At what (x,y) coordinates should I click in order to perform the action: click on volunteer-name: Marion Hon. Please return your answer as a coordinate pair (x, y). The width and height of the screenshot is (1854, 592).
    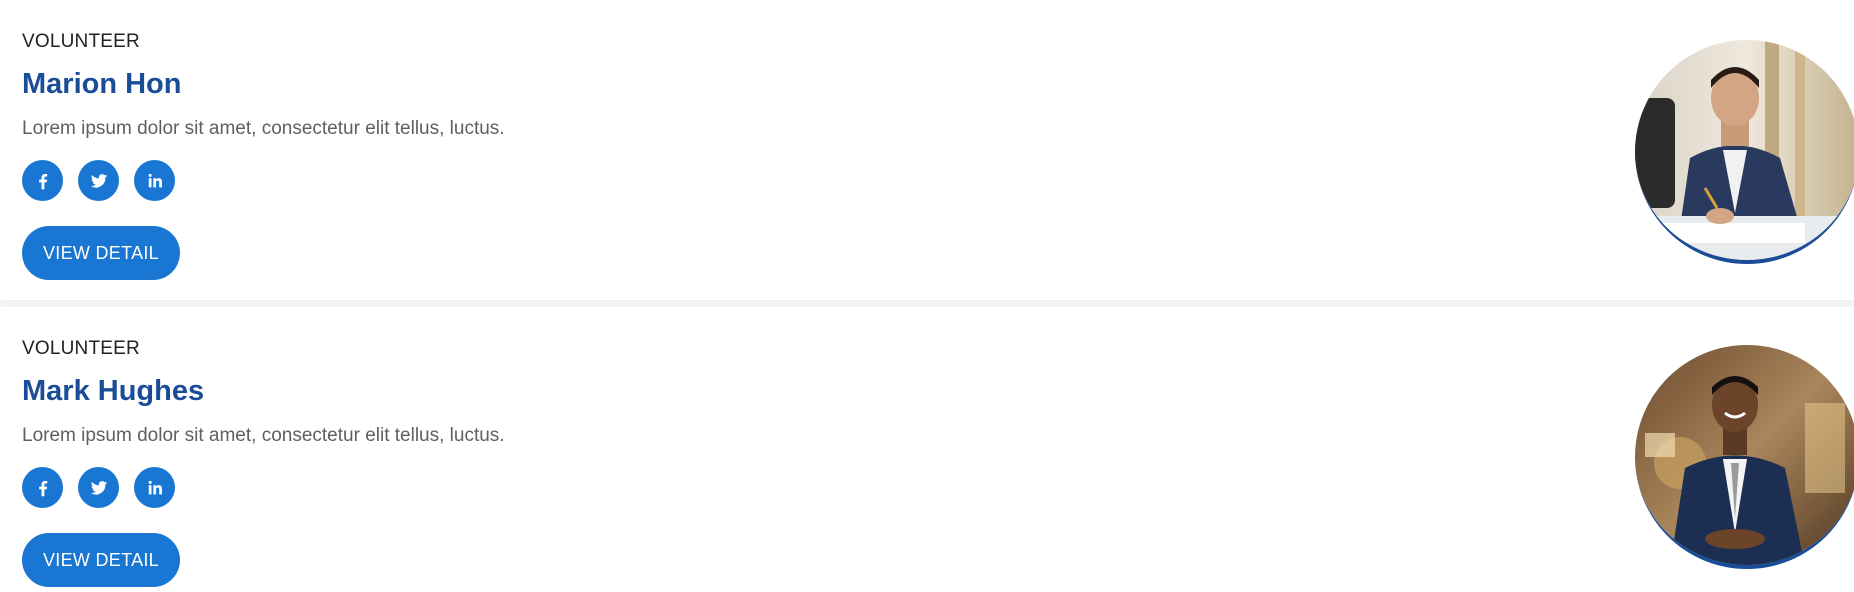
    Looking at the image, I should click on (102, 84).